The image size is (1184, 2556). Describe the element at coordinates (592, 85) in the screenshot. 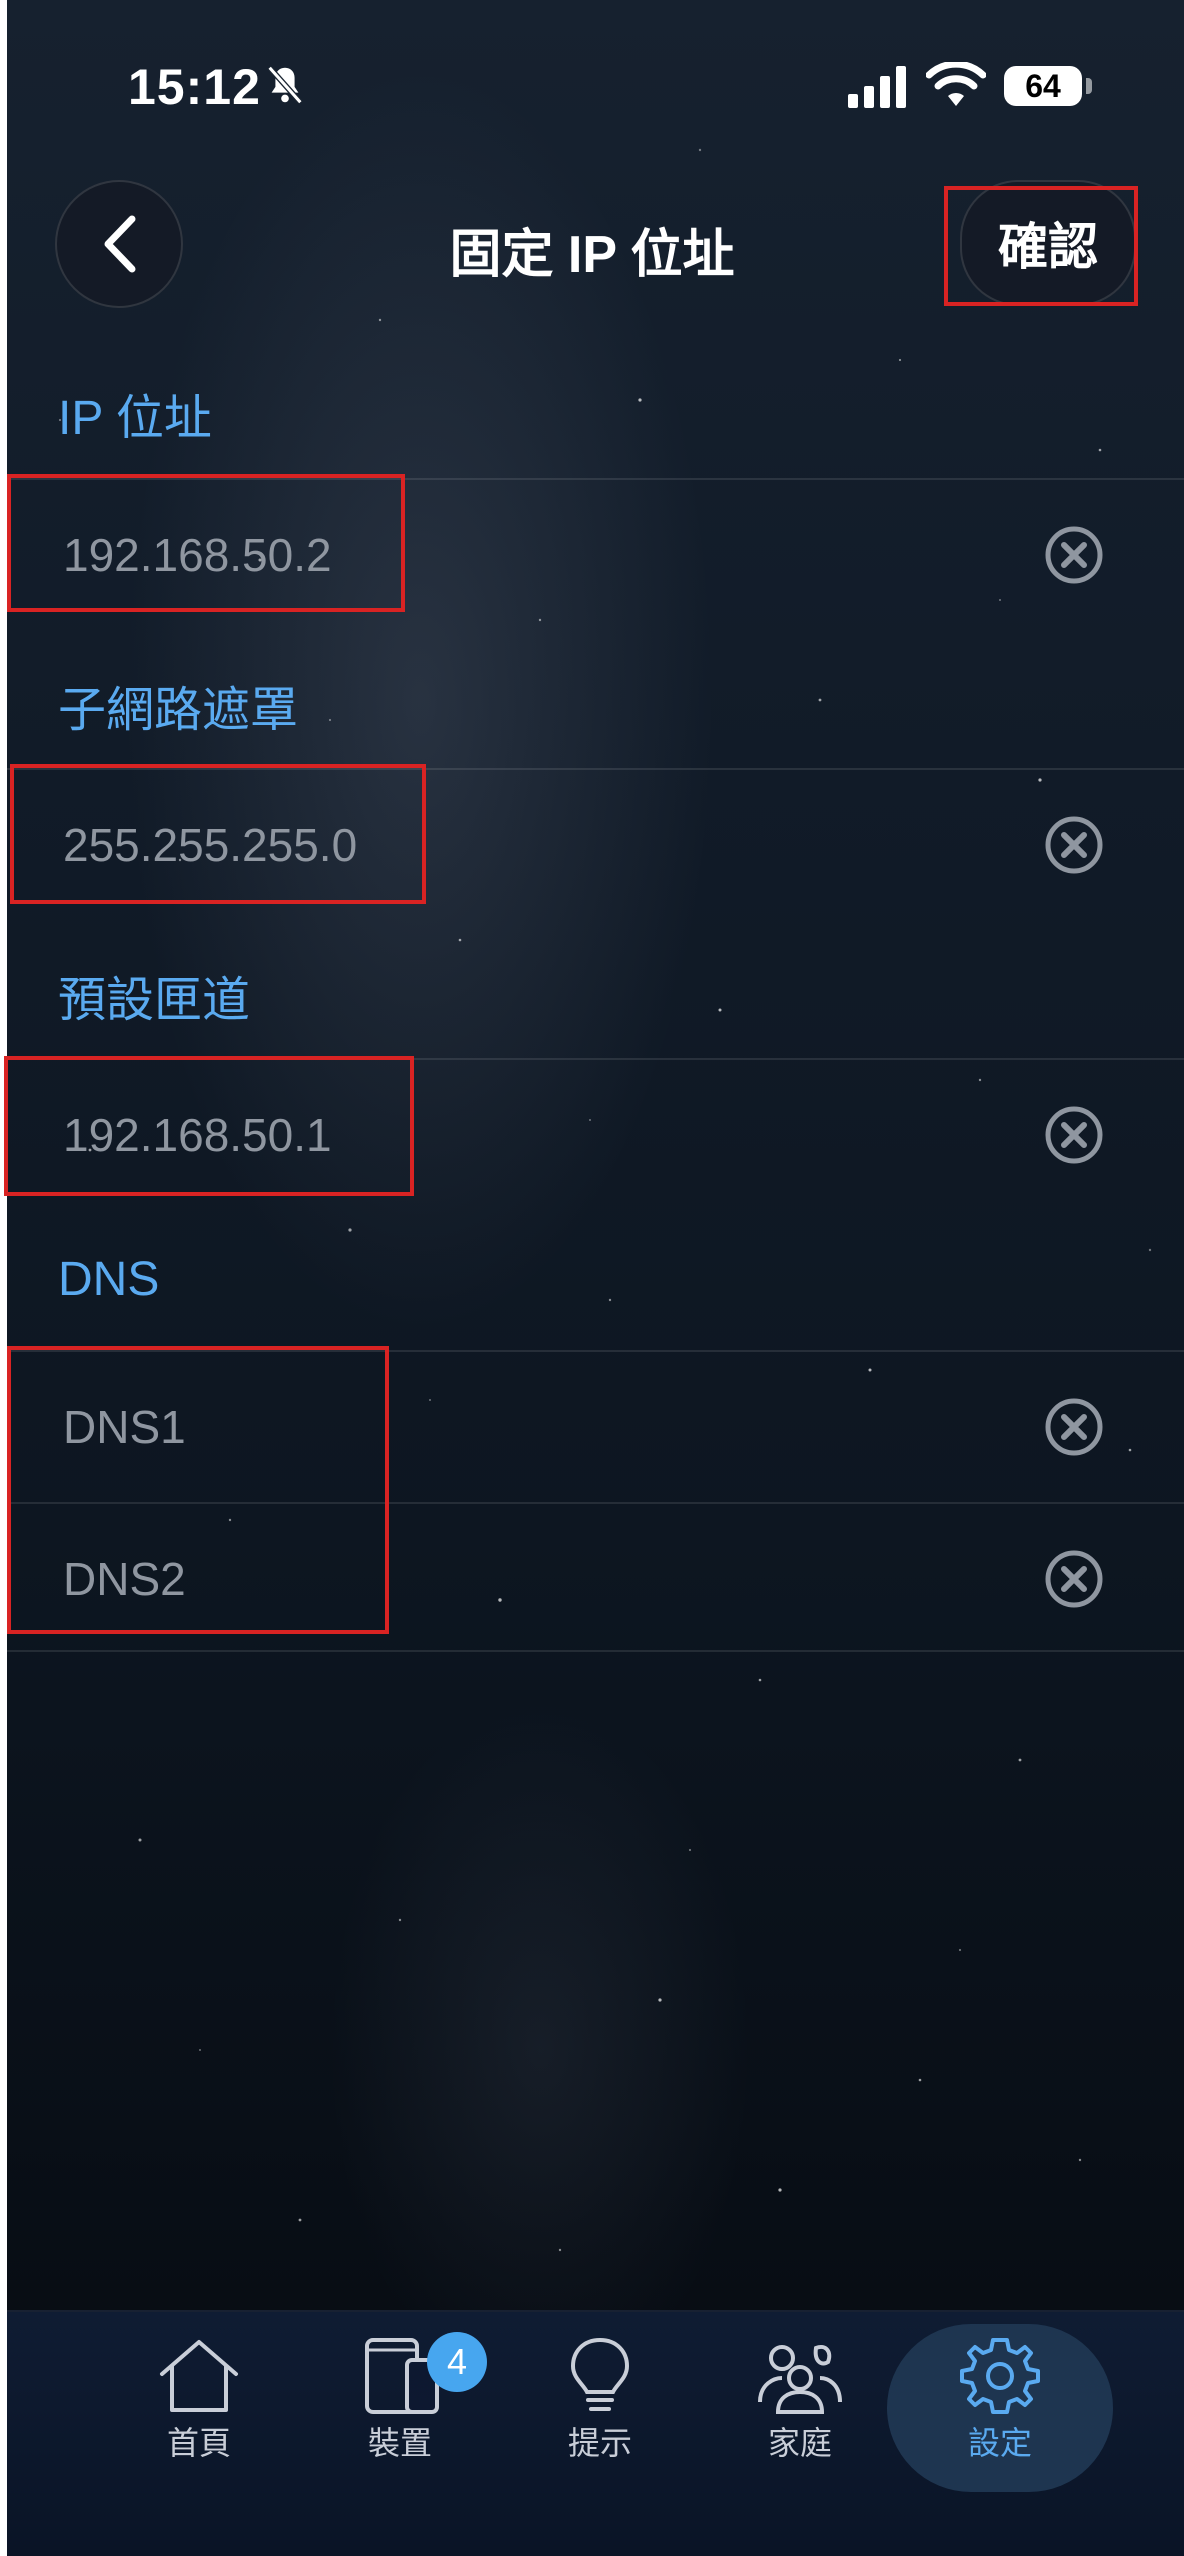

I see `status-bar: 15:12 64` at that location.